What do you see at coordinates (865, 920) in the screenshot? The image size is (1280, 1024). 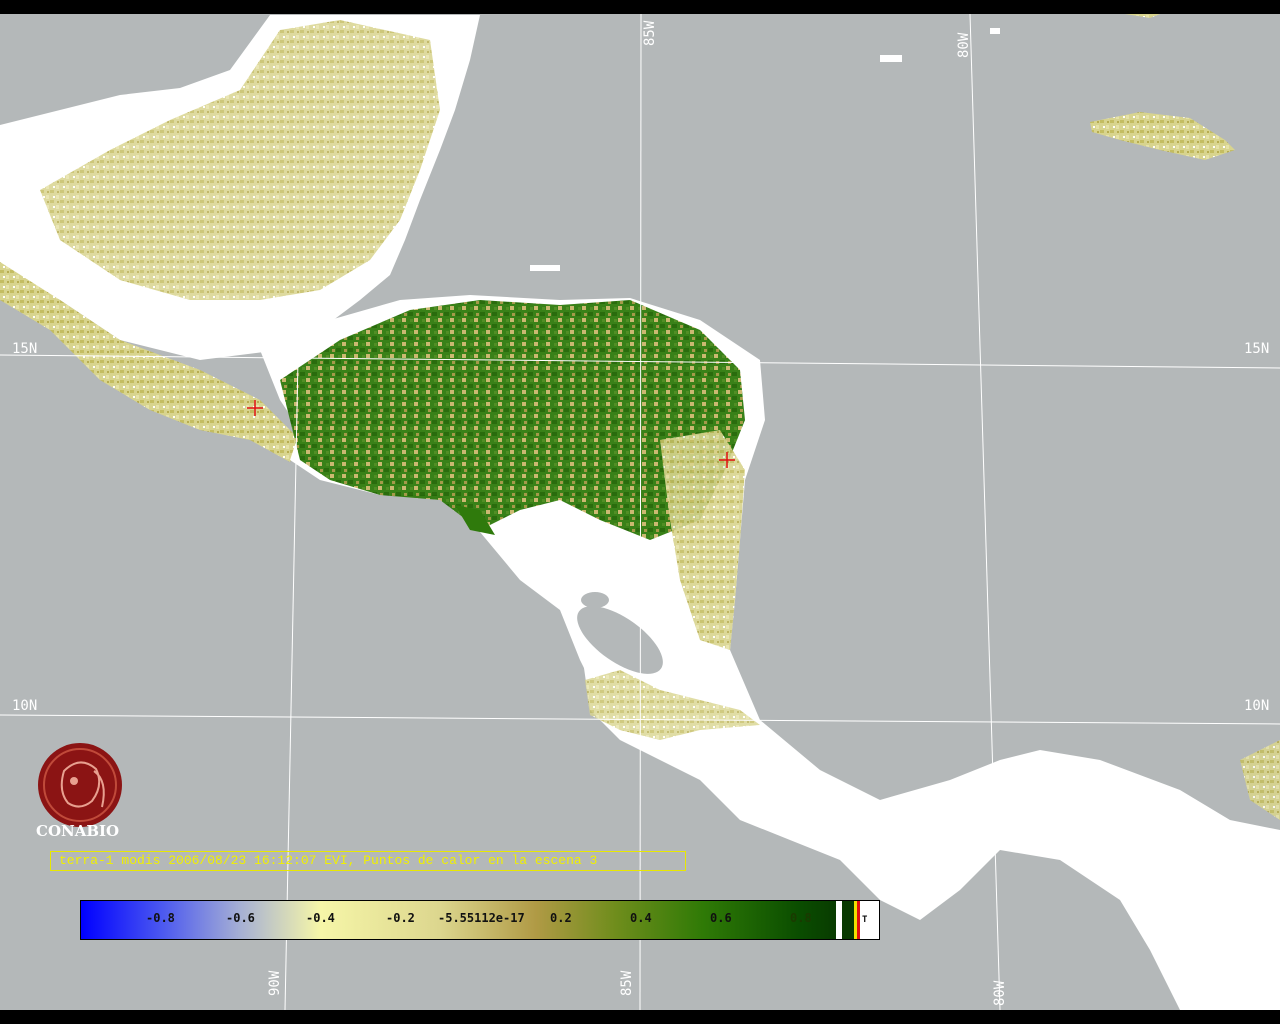 I see `colorbar-end-label: T` at bounding box center [865, 920].